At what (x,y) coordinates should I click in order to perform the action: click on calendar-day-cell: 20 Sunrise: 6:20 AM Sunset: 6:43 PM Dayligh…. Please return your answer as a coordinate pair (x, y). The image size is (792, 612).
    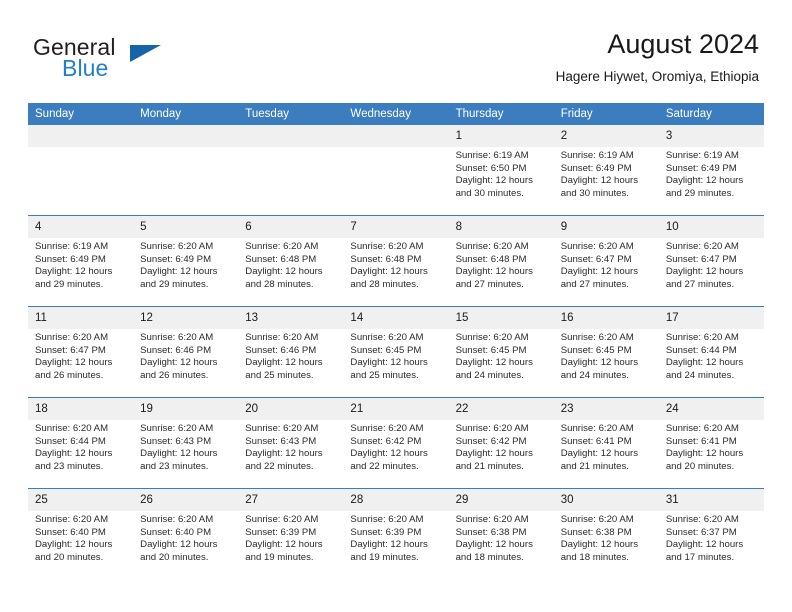
    Looking at the image, I should click on (291, 443).